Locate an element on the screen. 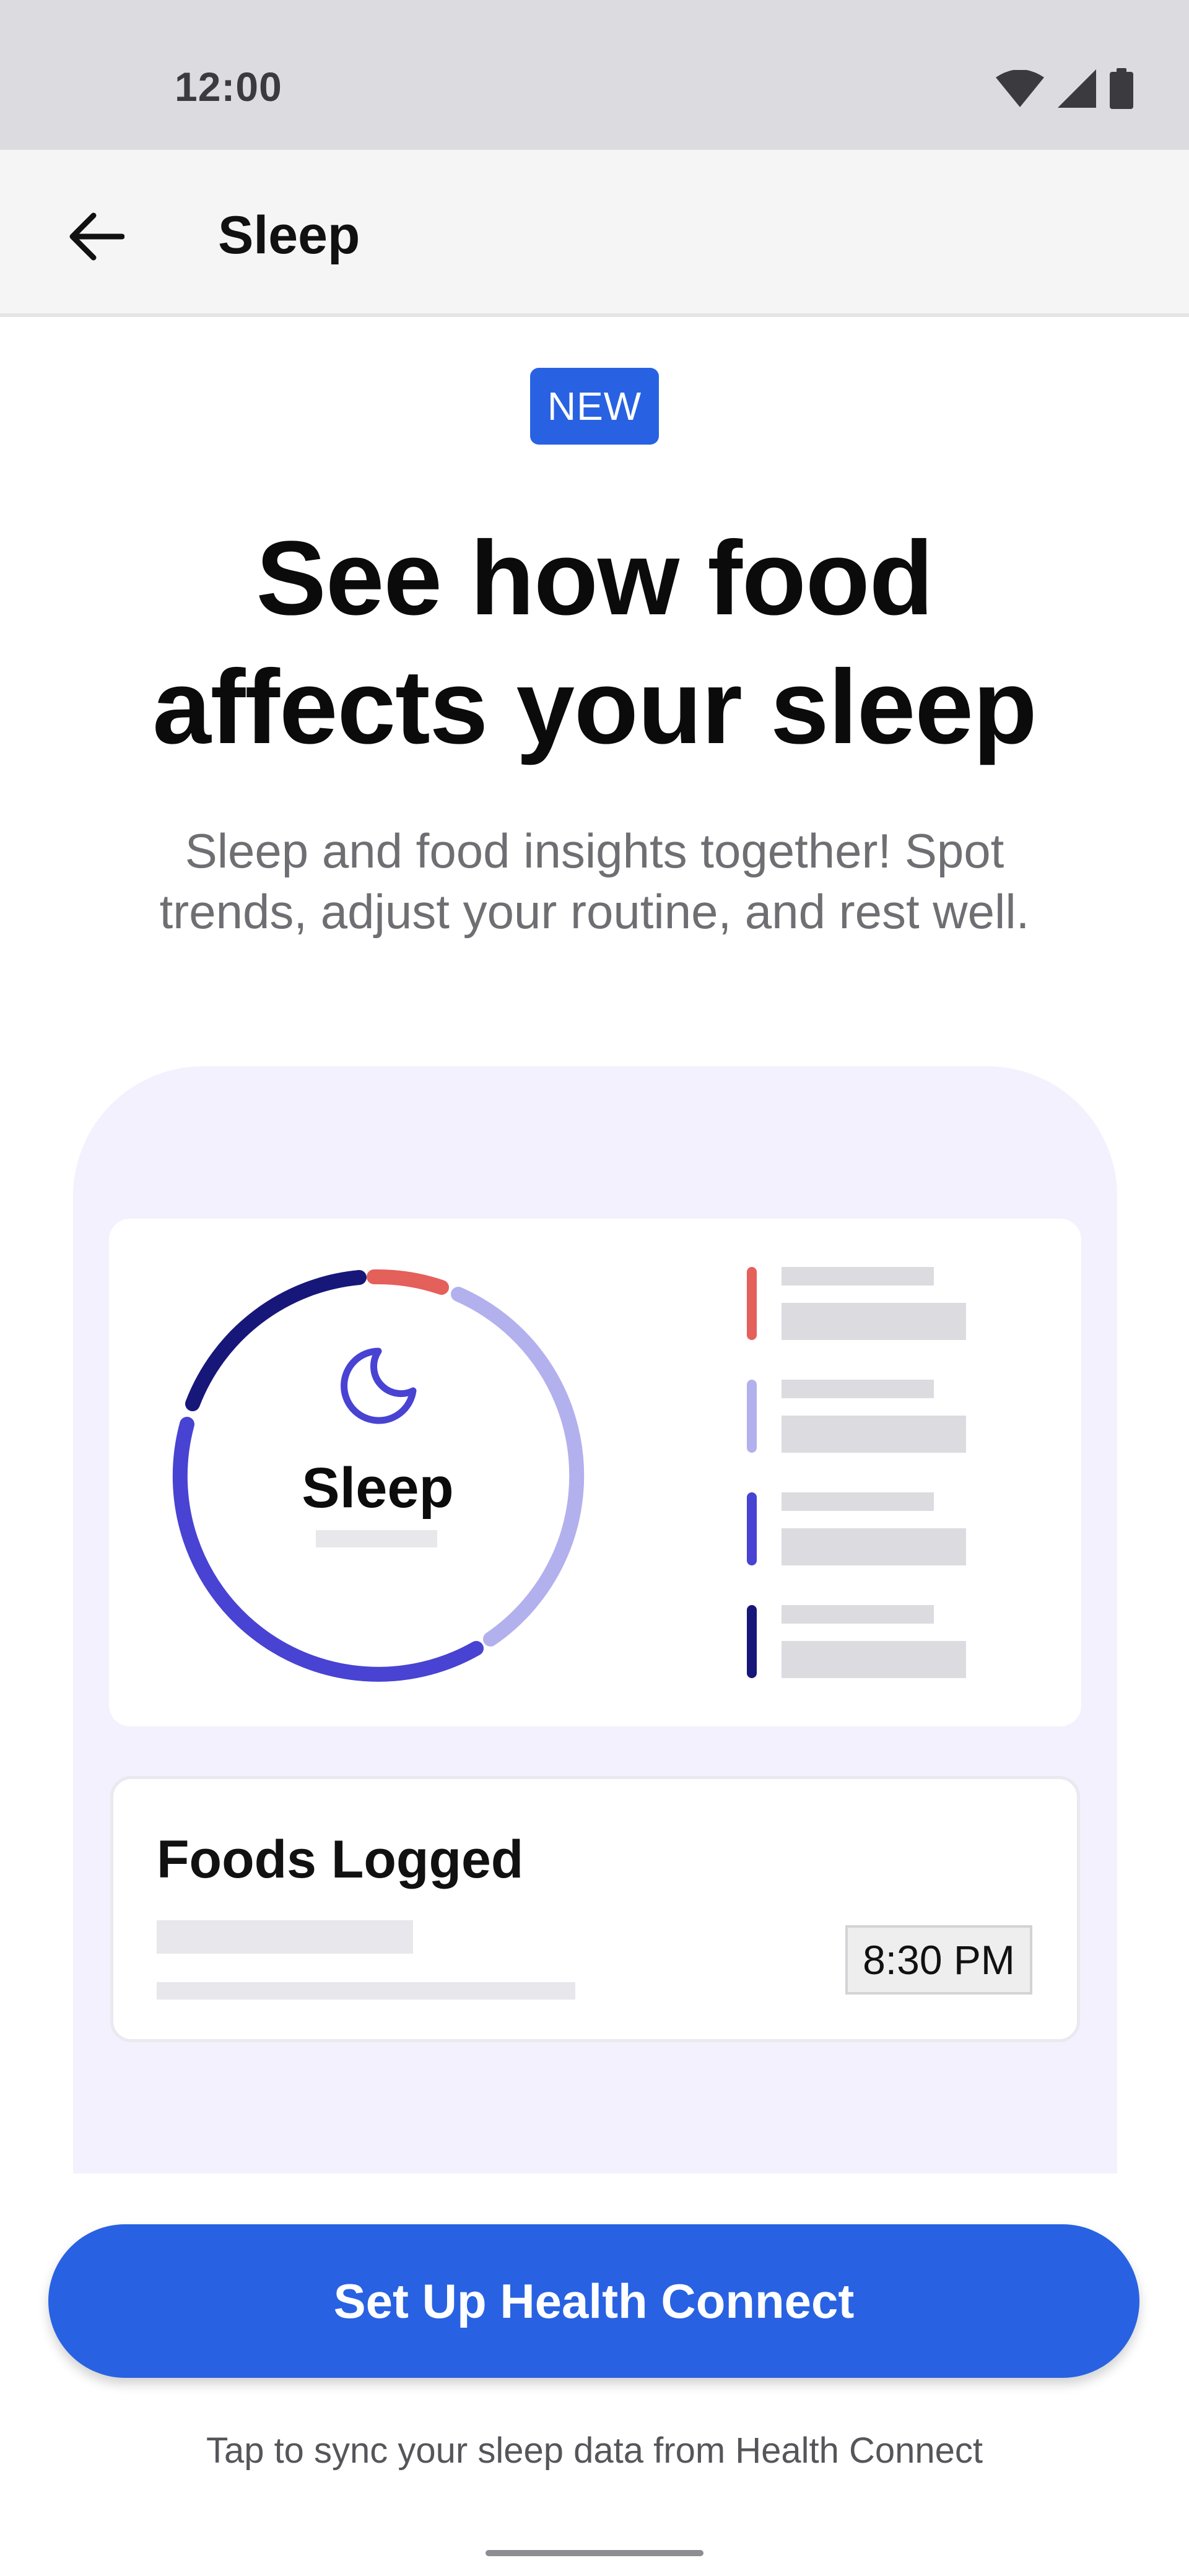  arrow-left-icon is located at coordinates (96, 238).